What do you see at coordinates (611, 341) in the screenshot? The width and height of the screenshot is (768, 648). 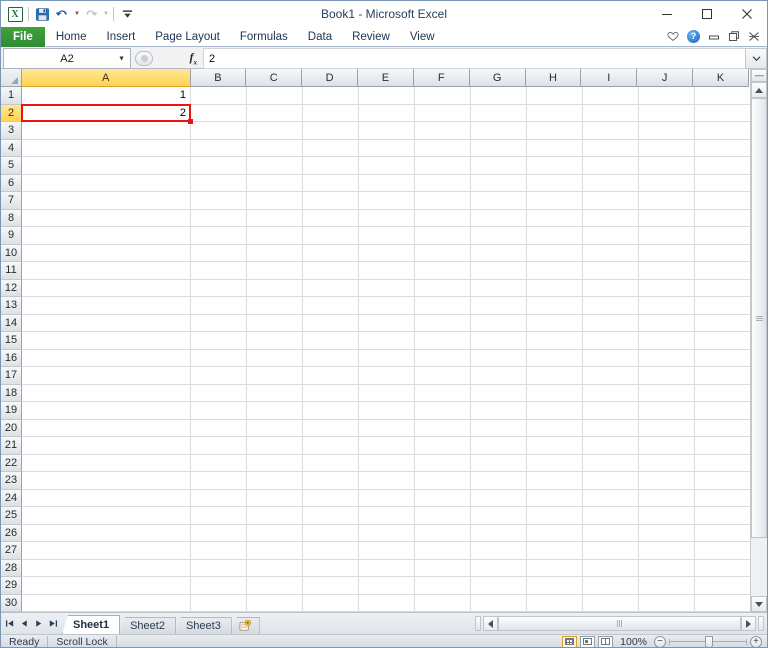 I see `cell-I15` at bounding box center [611, 341].